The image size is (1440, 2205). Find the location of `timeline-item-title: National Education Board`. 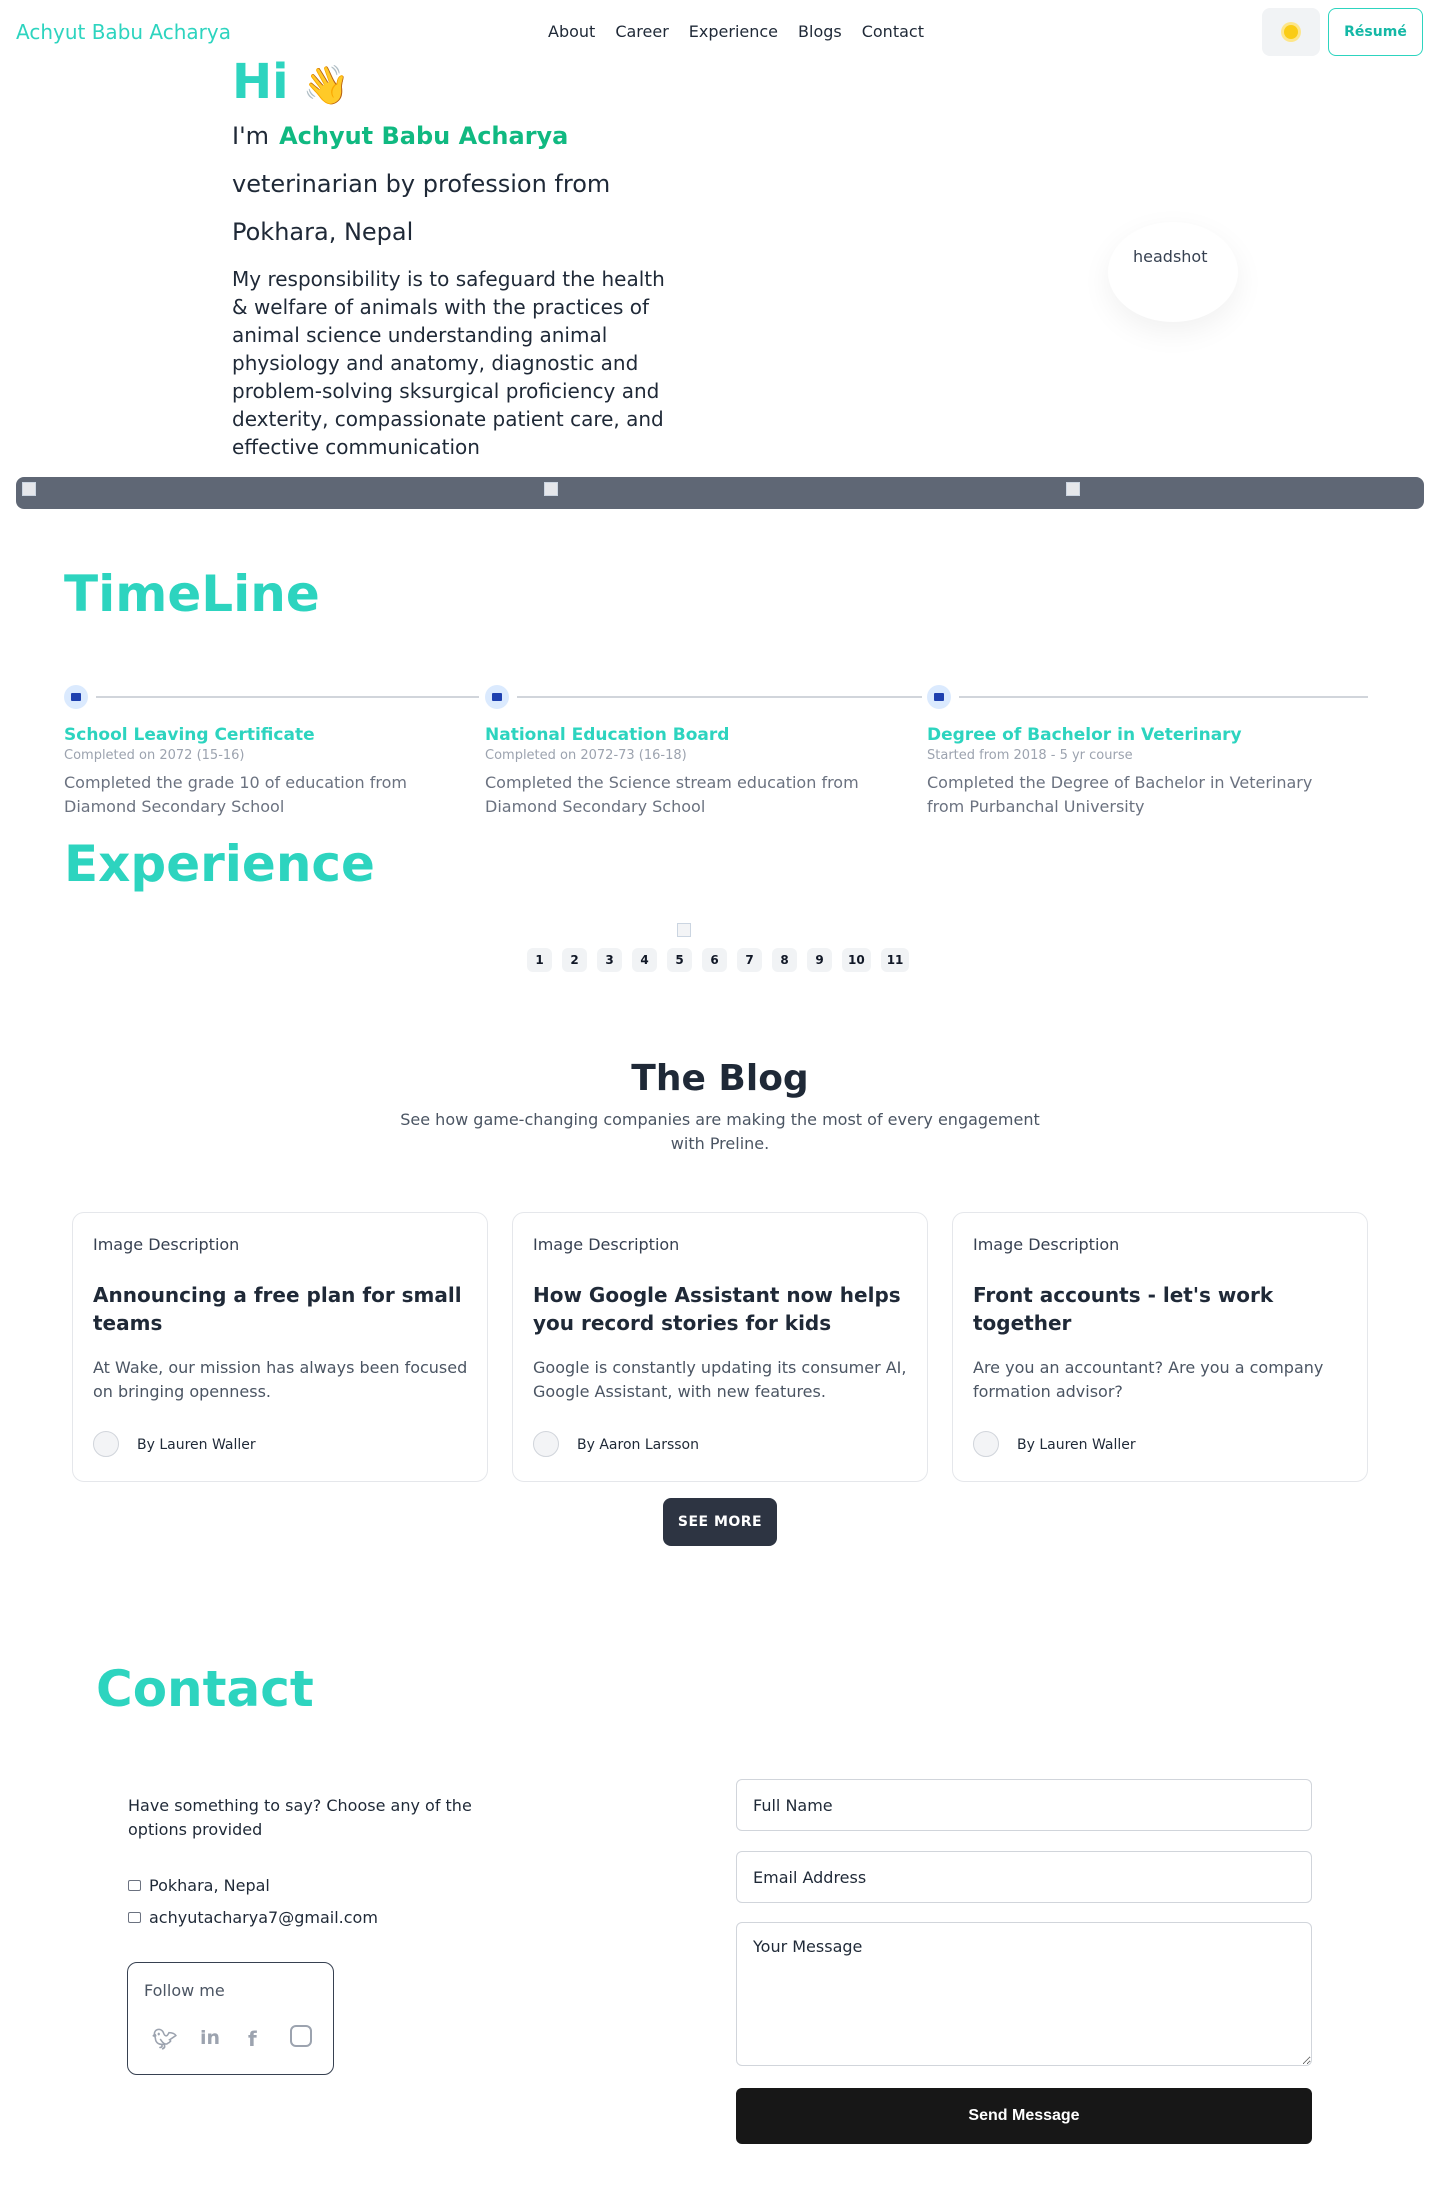

timeline-item-title: National Education Board is located at coordinates (607, 735).